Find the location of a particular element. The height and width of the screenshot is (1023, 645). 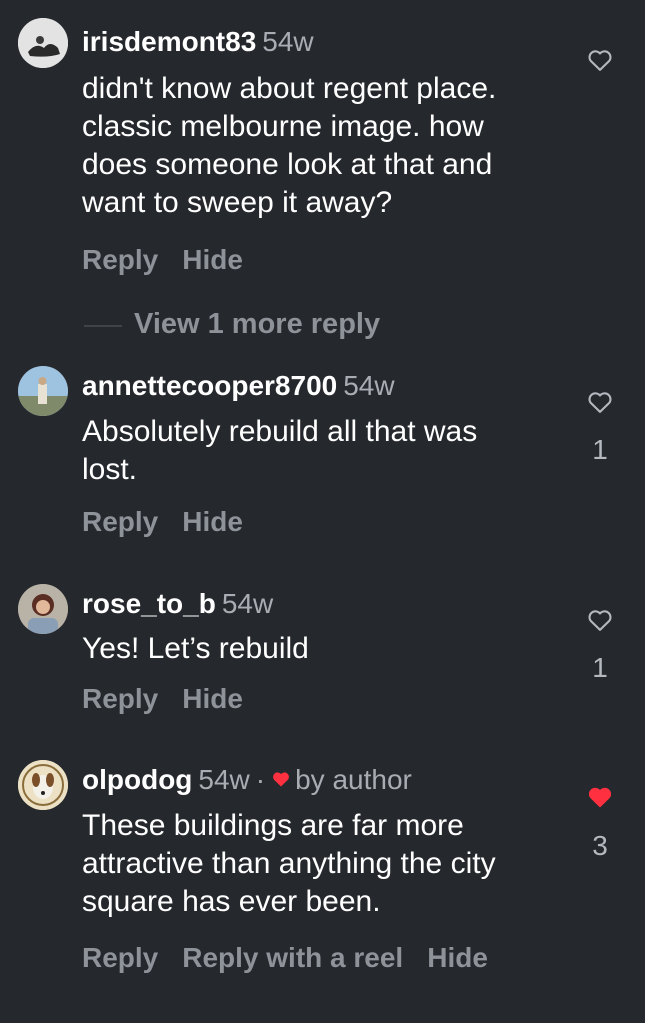

comment-line: does someone look at that and is located at coordinates (287, 164).